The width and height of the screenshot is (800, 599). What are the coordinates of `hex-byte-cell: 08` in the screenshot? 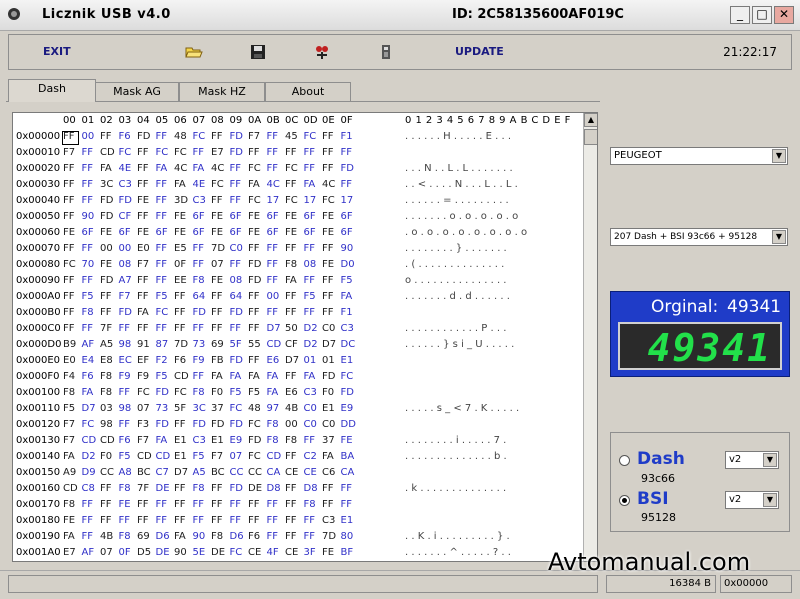 It's located at (125, 264).